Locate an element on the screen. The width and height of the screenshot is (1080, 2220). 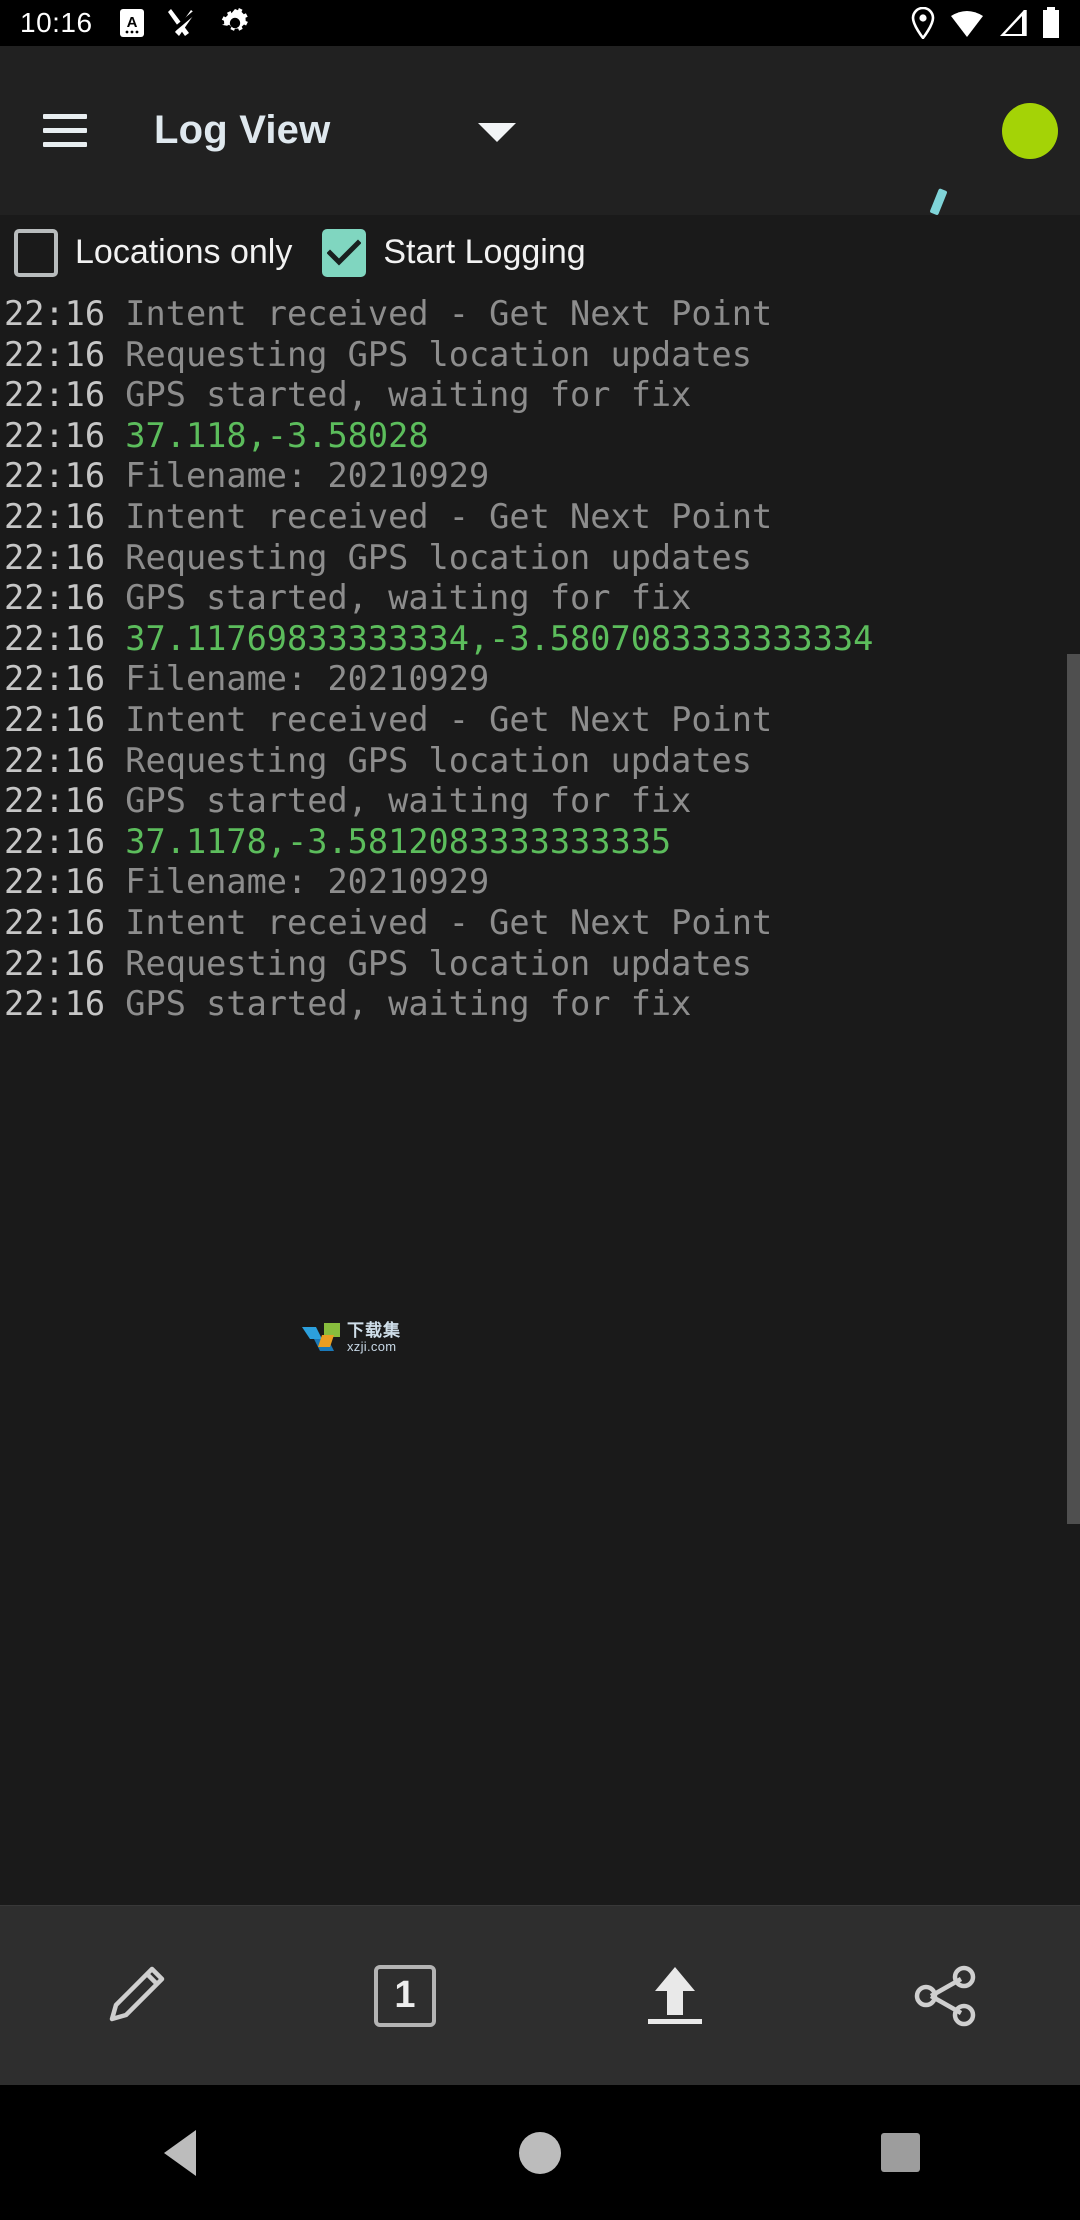
nav-back-button is located at coordinates (180, 2152).